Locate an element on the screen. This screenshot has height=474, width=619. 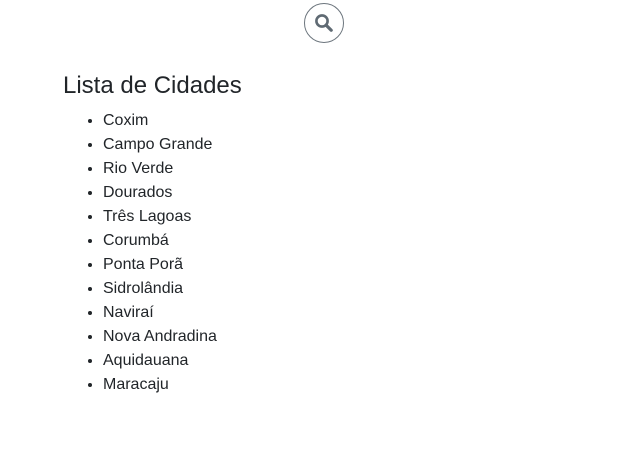
list-item: Naviraí is located at coordinates (160, 313).